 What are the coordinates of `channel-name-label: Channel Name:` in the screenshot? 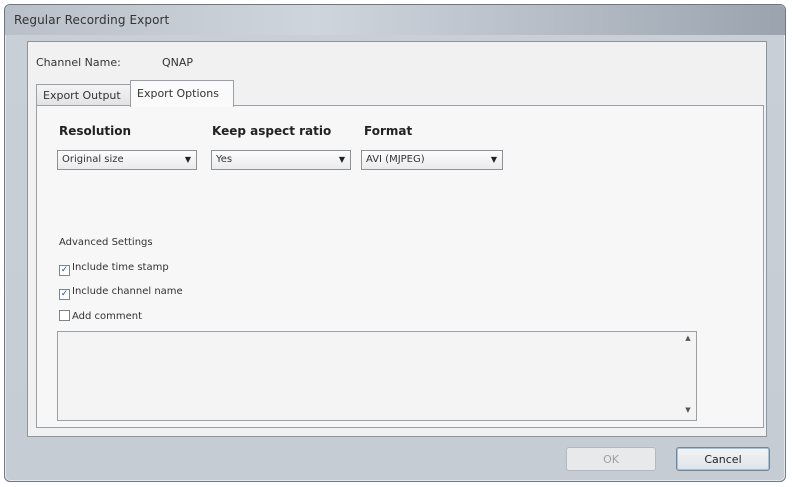 It's located at (78, 62).